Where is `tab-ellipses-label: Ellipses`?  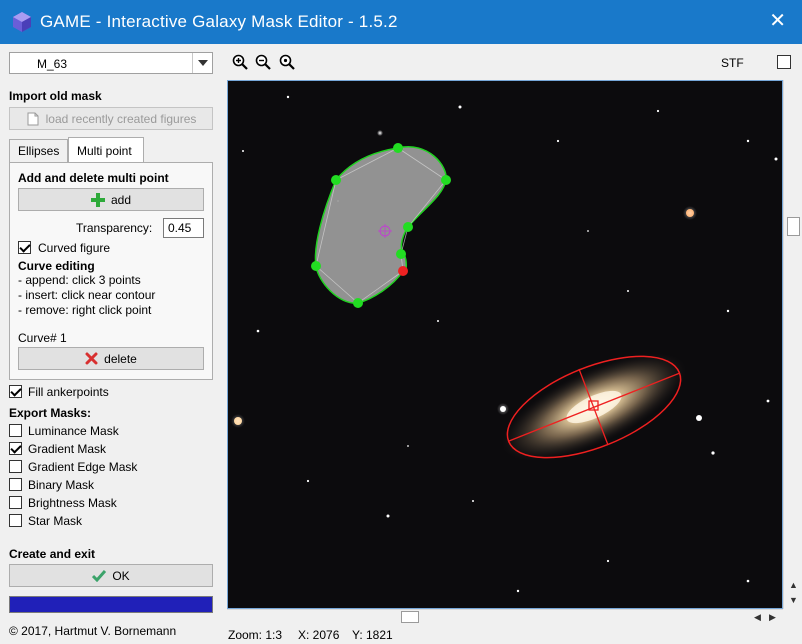
tab-ellipses-label: Ellipses is located at coordinates (39, 151).